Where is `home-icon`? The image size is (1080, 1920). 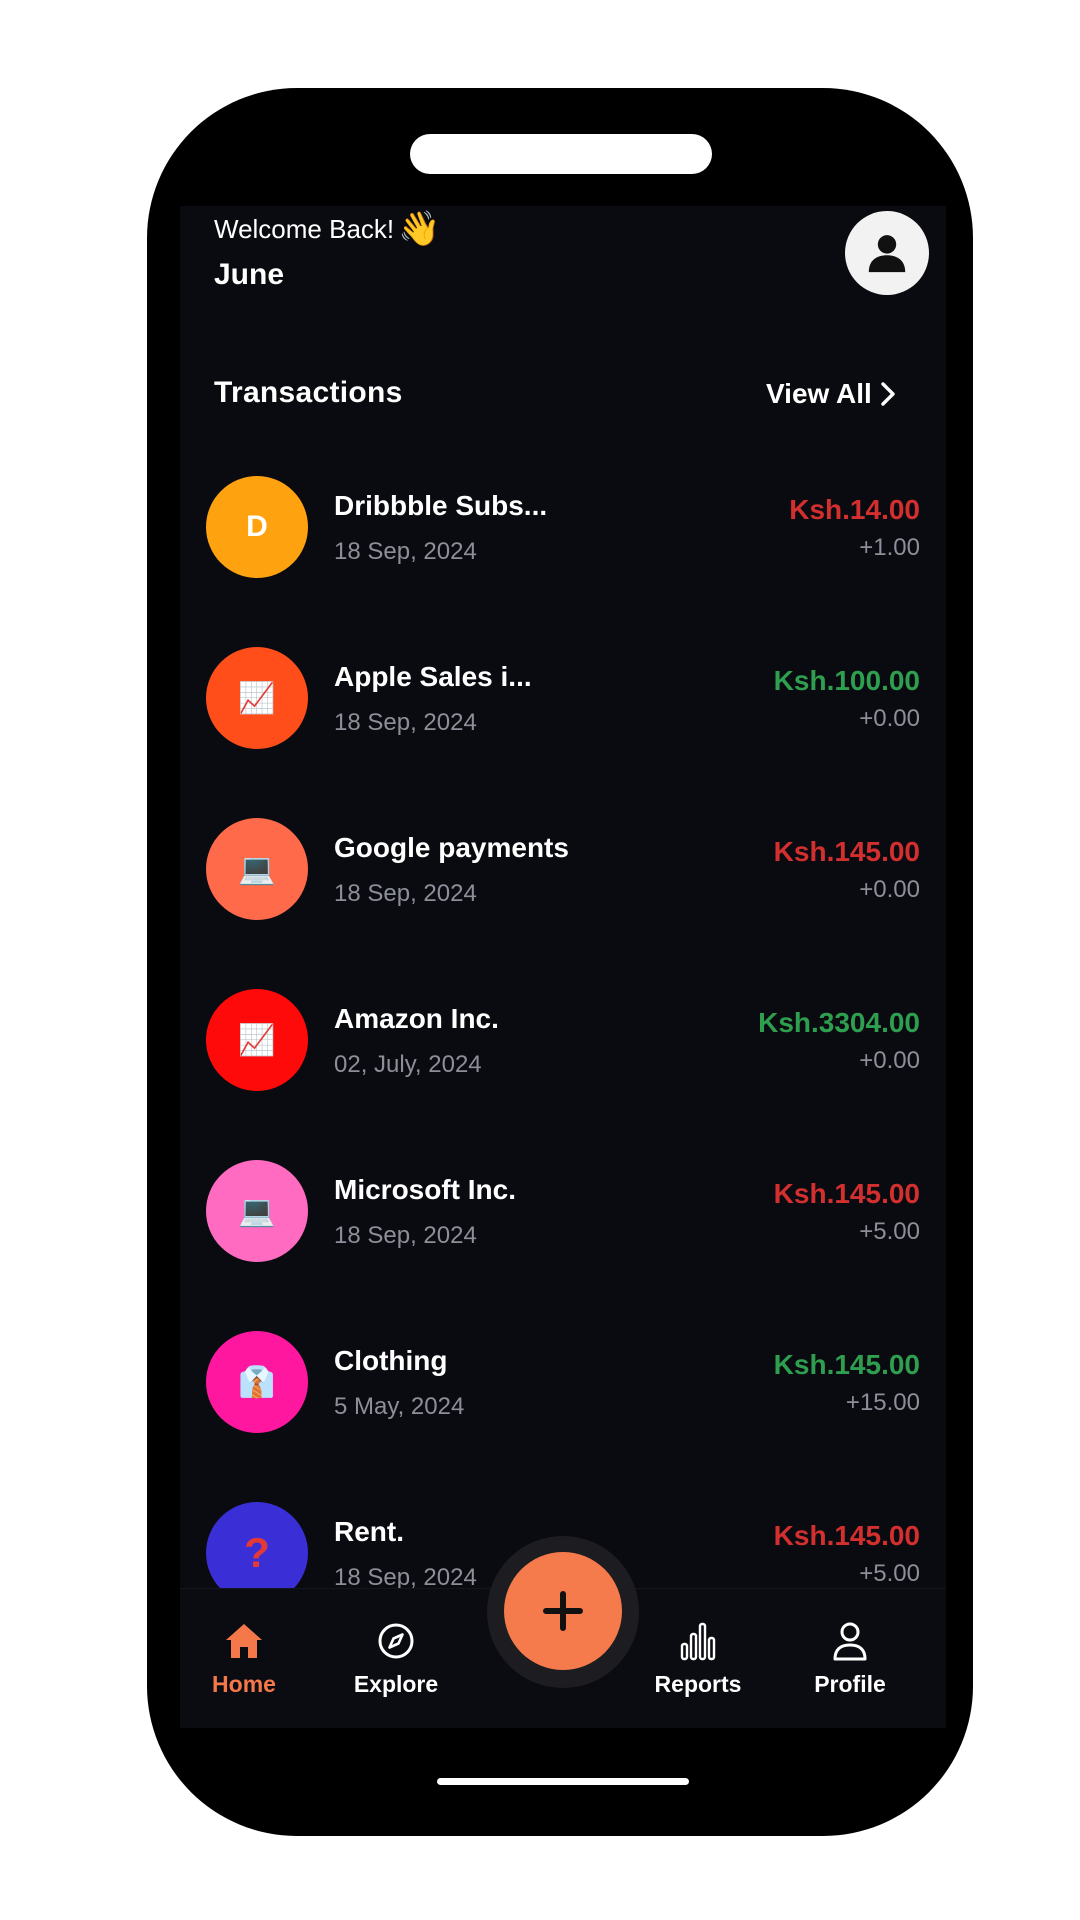 home-icon is located at coordinates (244, 1641).